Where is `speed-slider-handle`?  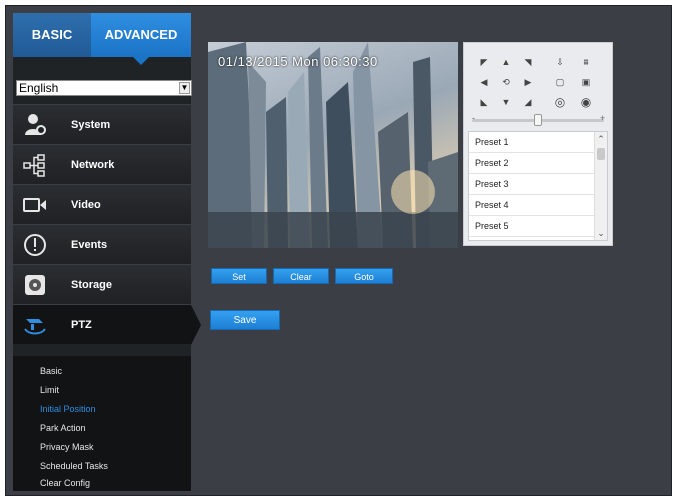 speed-slider-handle is located at coordinates (538, 120).